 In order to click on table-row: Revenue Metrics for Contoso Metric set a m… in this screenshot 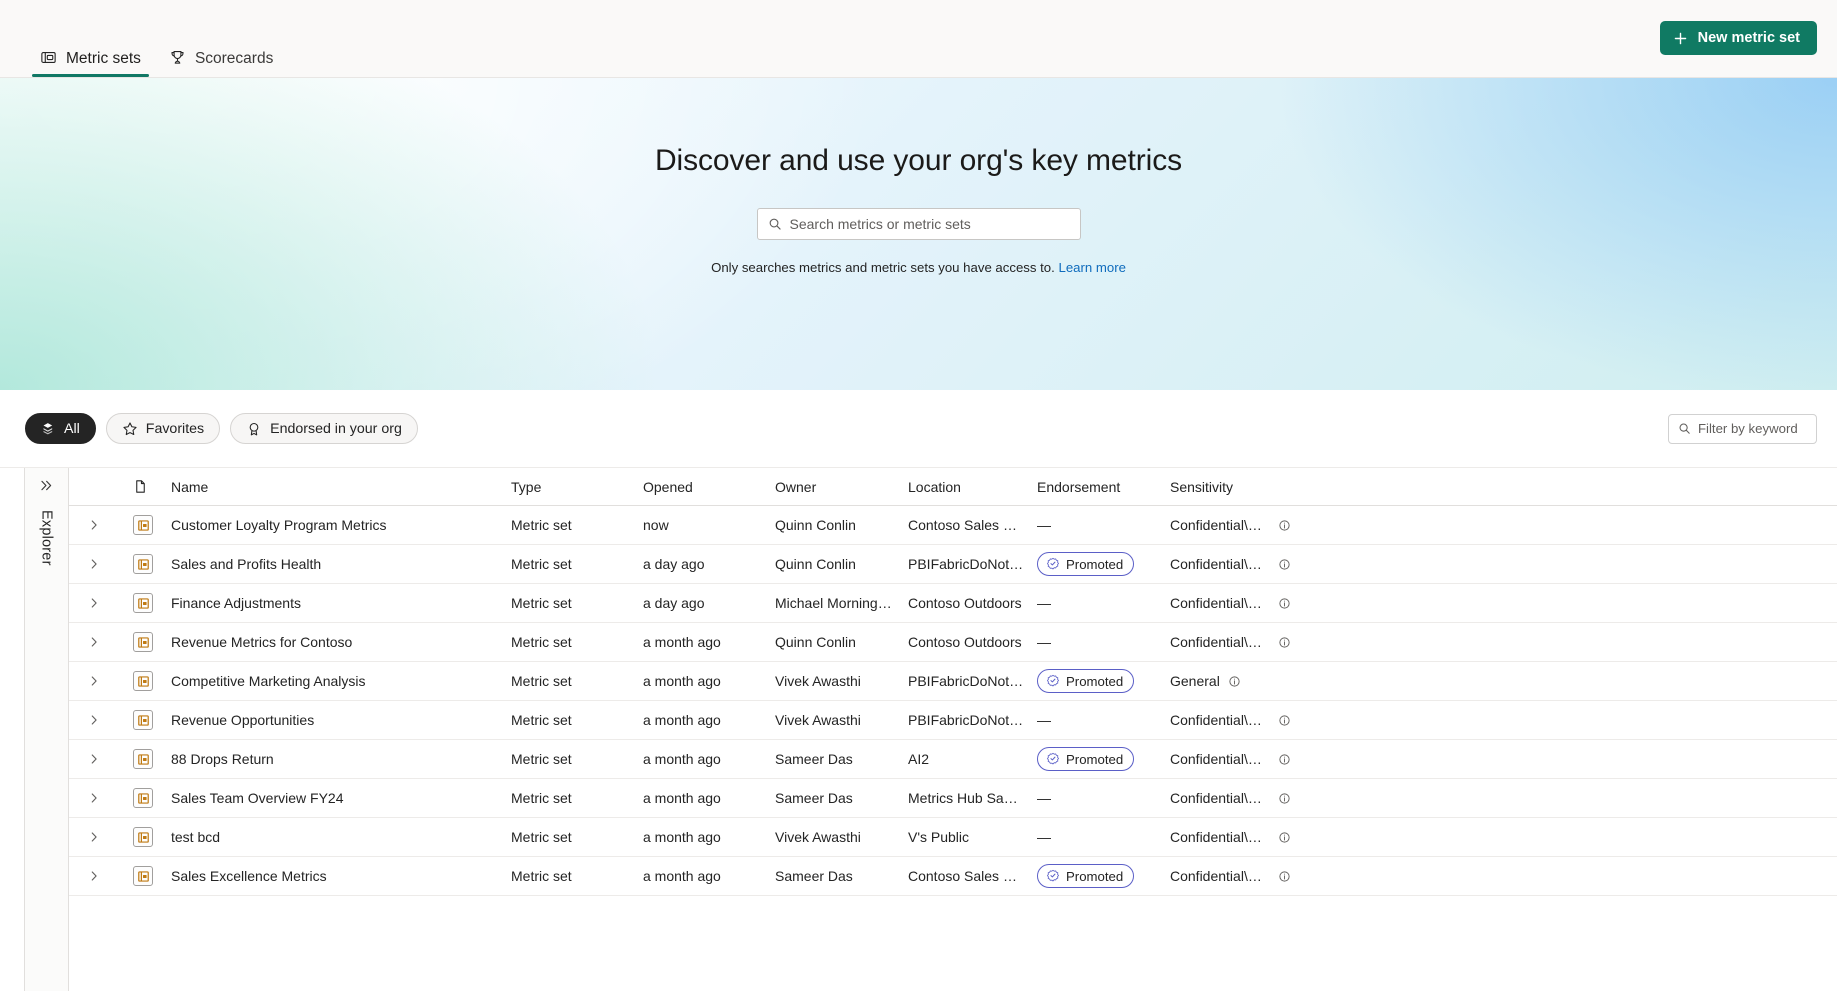, I will do `click(953, 642)`.